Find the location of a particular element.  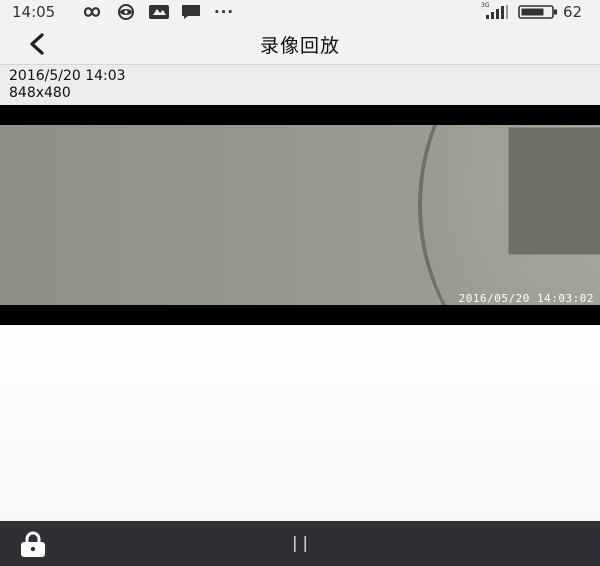

infinity-icon is located at coordinates (92, 12).